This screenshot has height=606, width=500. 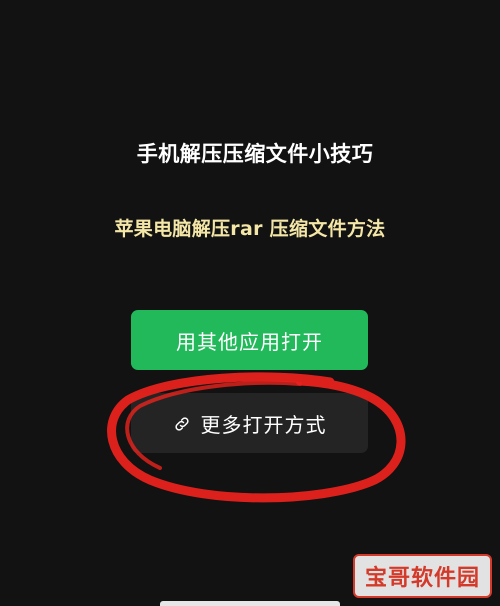 I want to click on red-annotation-circle, so click(x=256, y=437).